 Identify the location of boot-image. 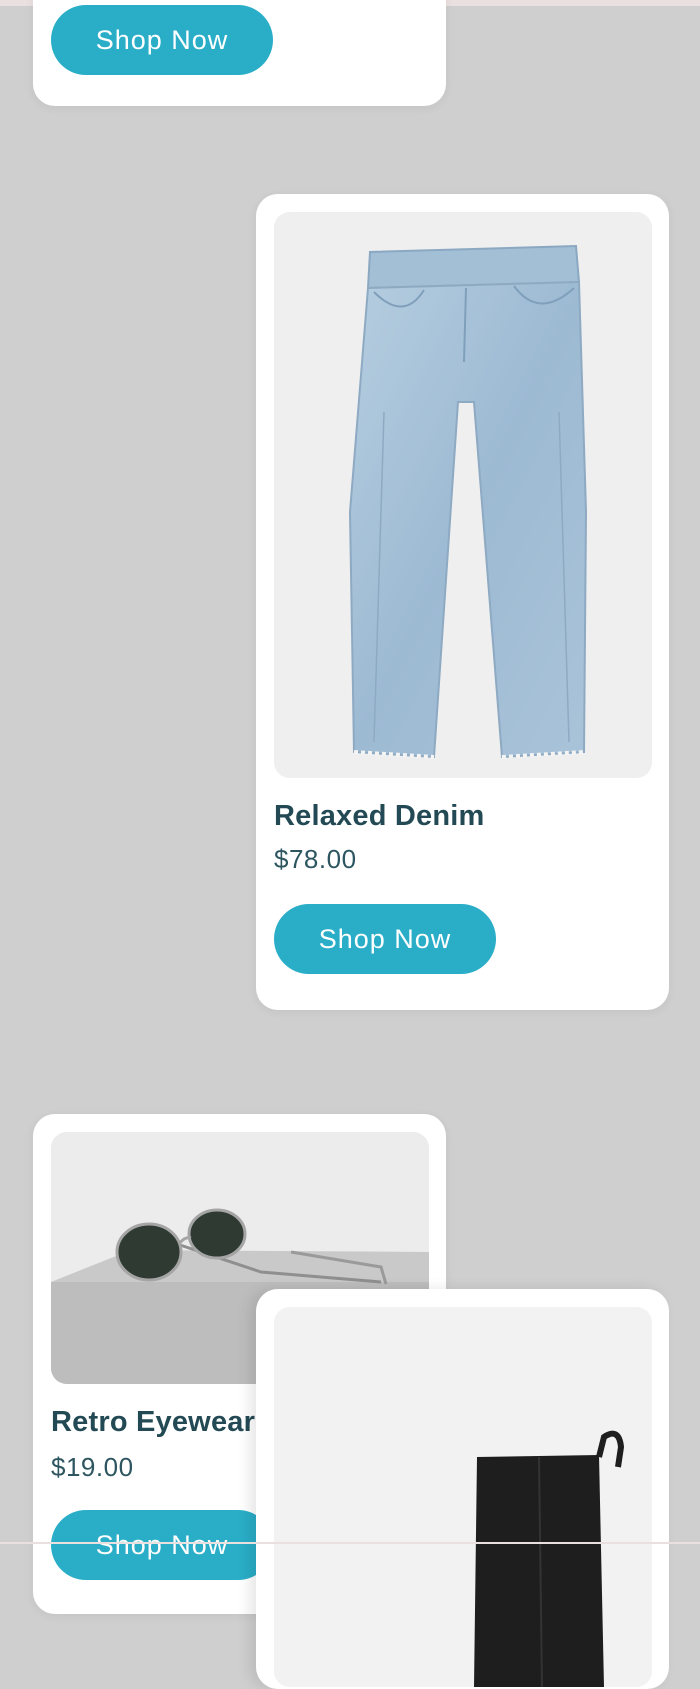
(463, 1497).